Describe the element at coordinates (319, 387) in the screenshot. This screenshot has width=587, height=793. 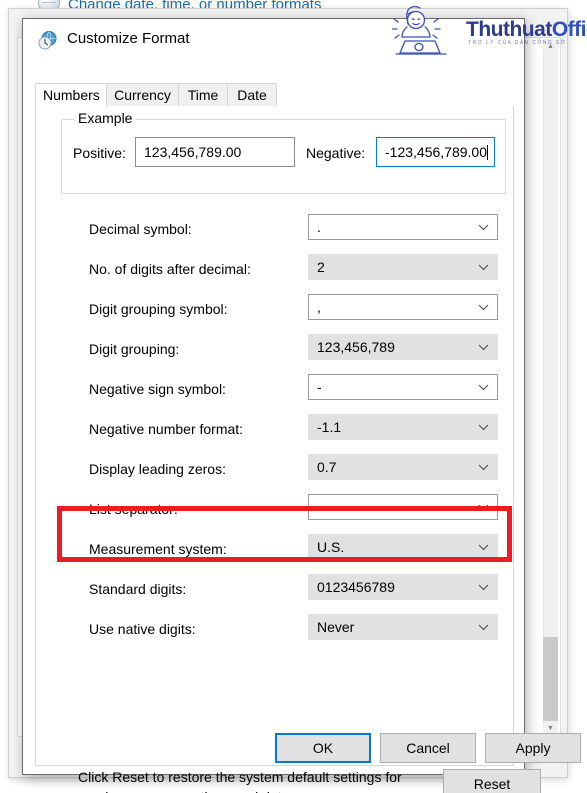
I see `combo-value-negative-sign-symbol: -` at that location.